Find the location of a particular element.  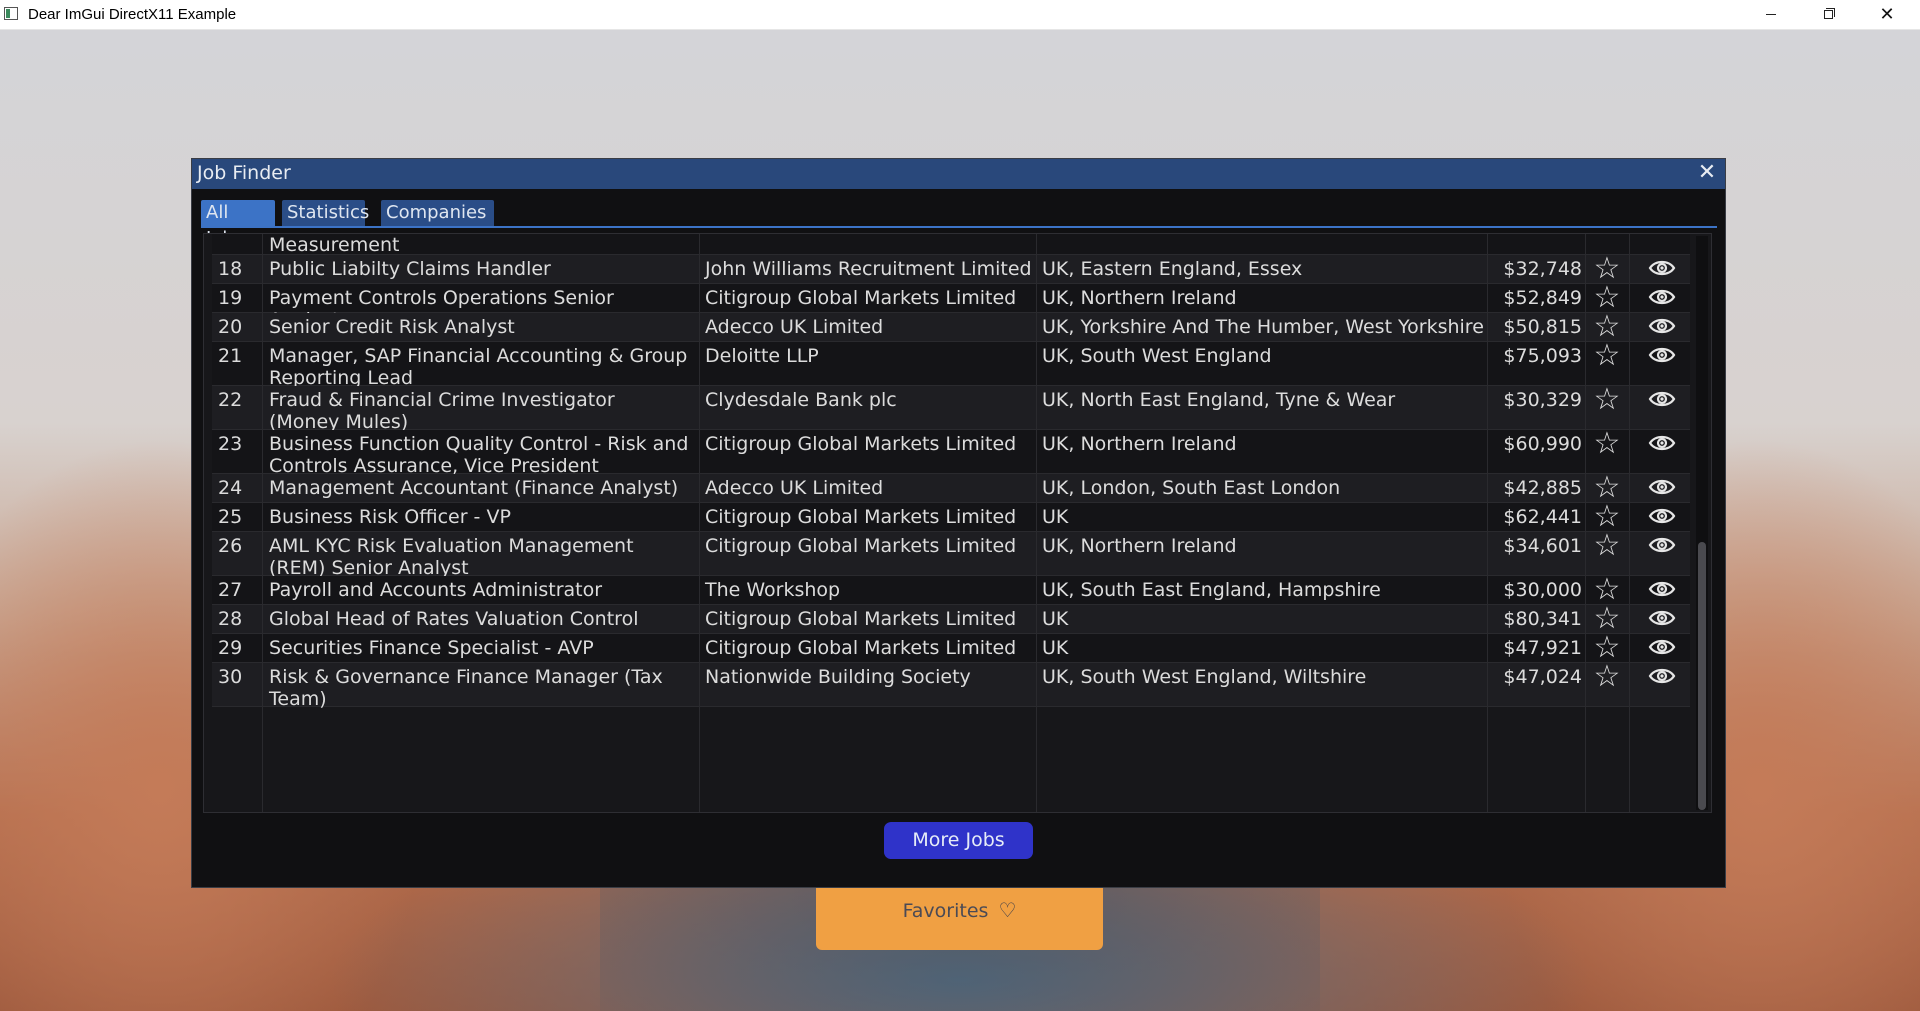

tab-companies: Companies is located at coordinates (437, 213).